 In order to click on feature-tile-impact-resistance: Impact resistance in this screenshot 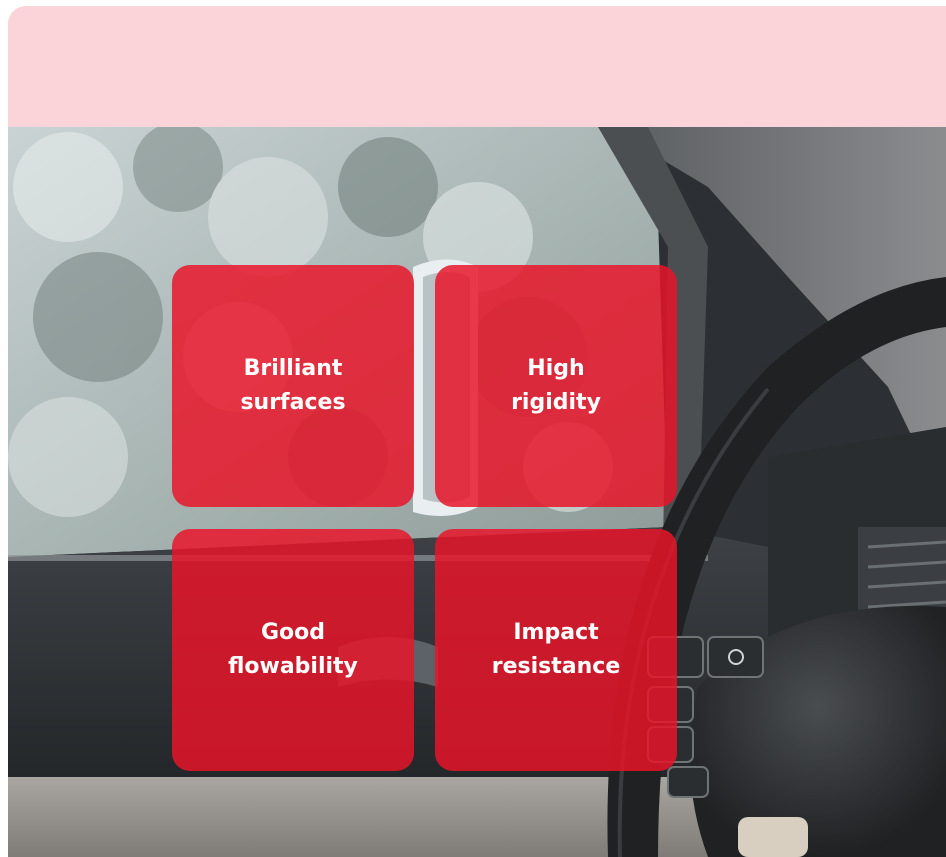, I will do `click(556, 650)`.